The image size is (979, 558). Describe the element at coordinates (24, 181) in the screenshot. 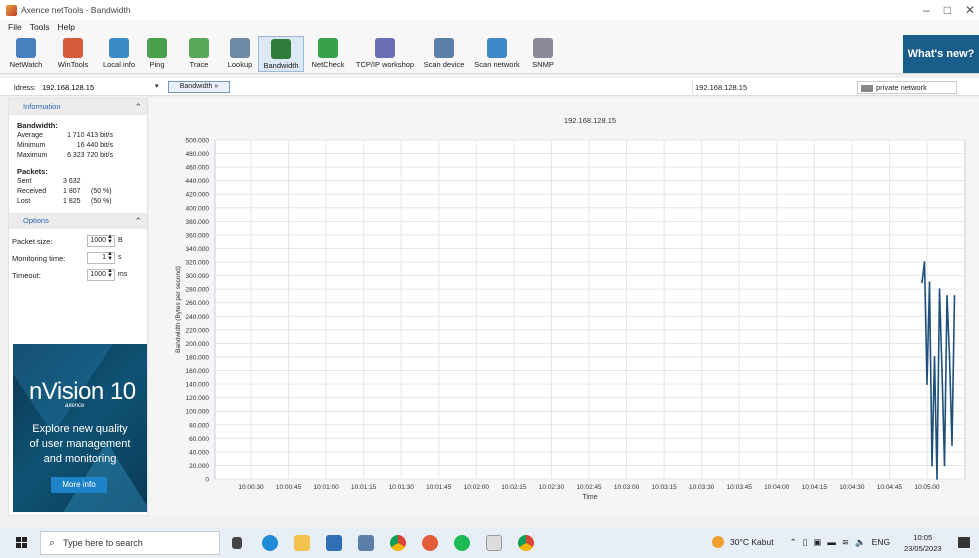

I see `info-key: Sent` at that location.